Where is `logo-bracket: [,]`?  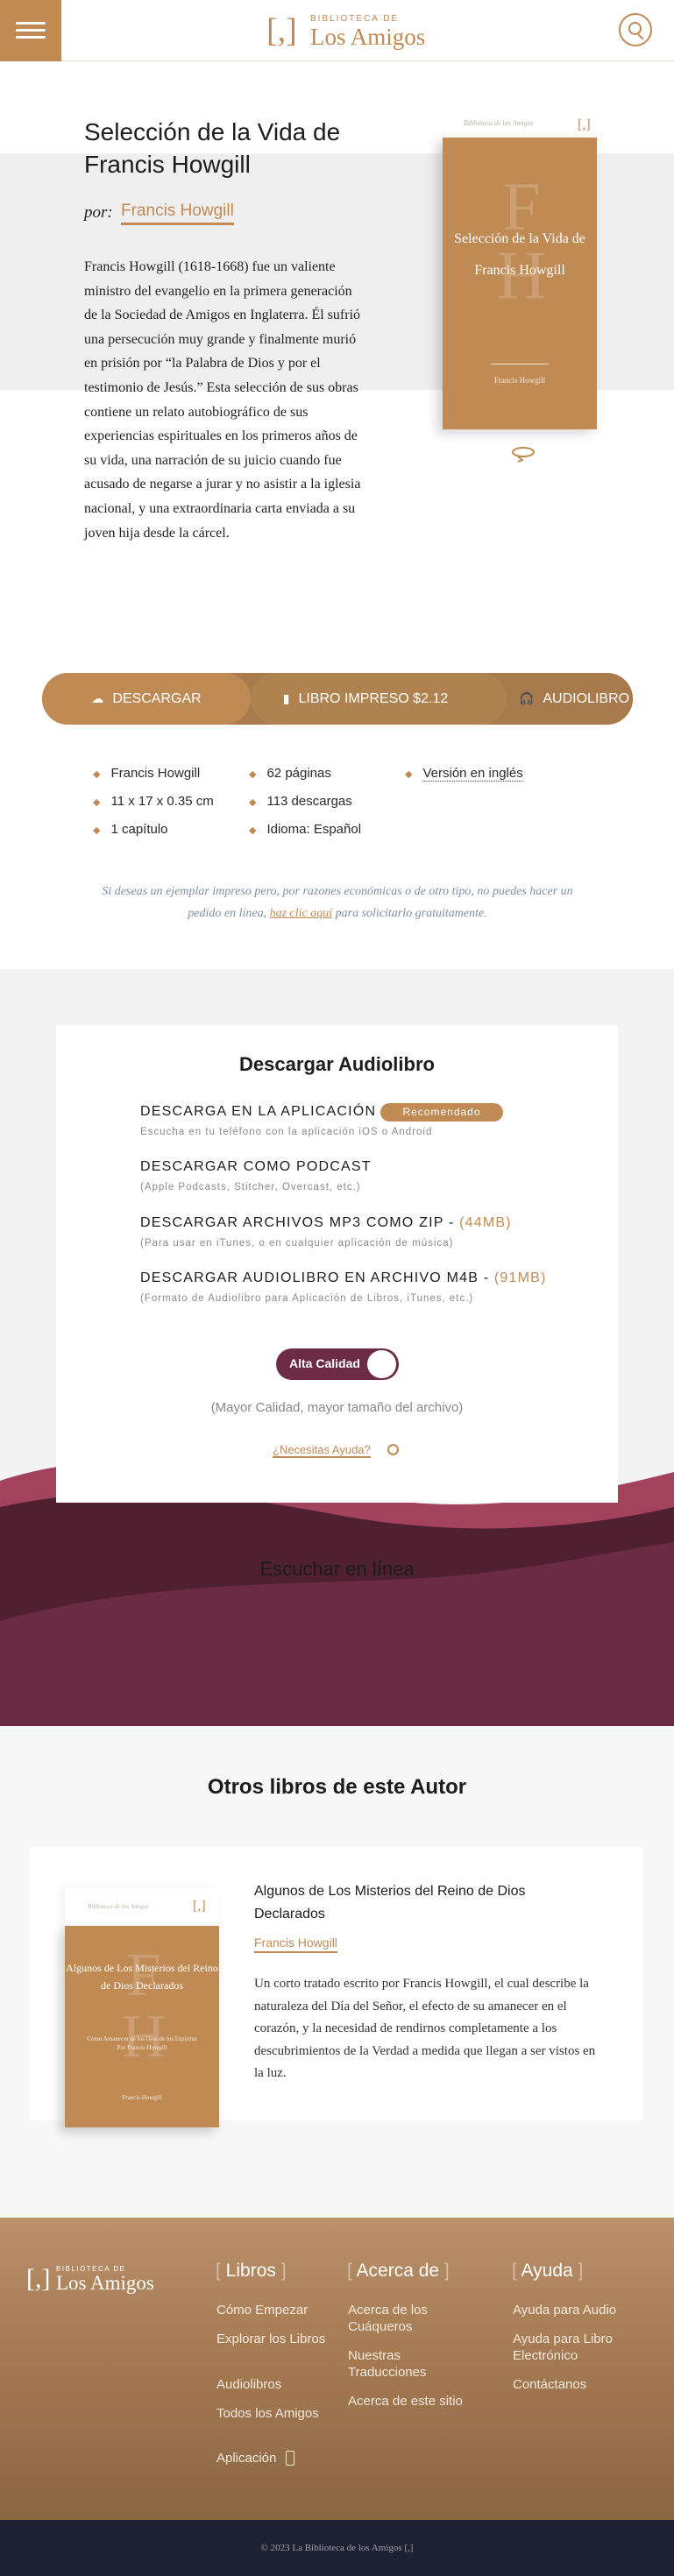 logo-bracket: [,] is located at coordinates (281, 30).